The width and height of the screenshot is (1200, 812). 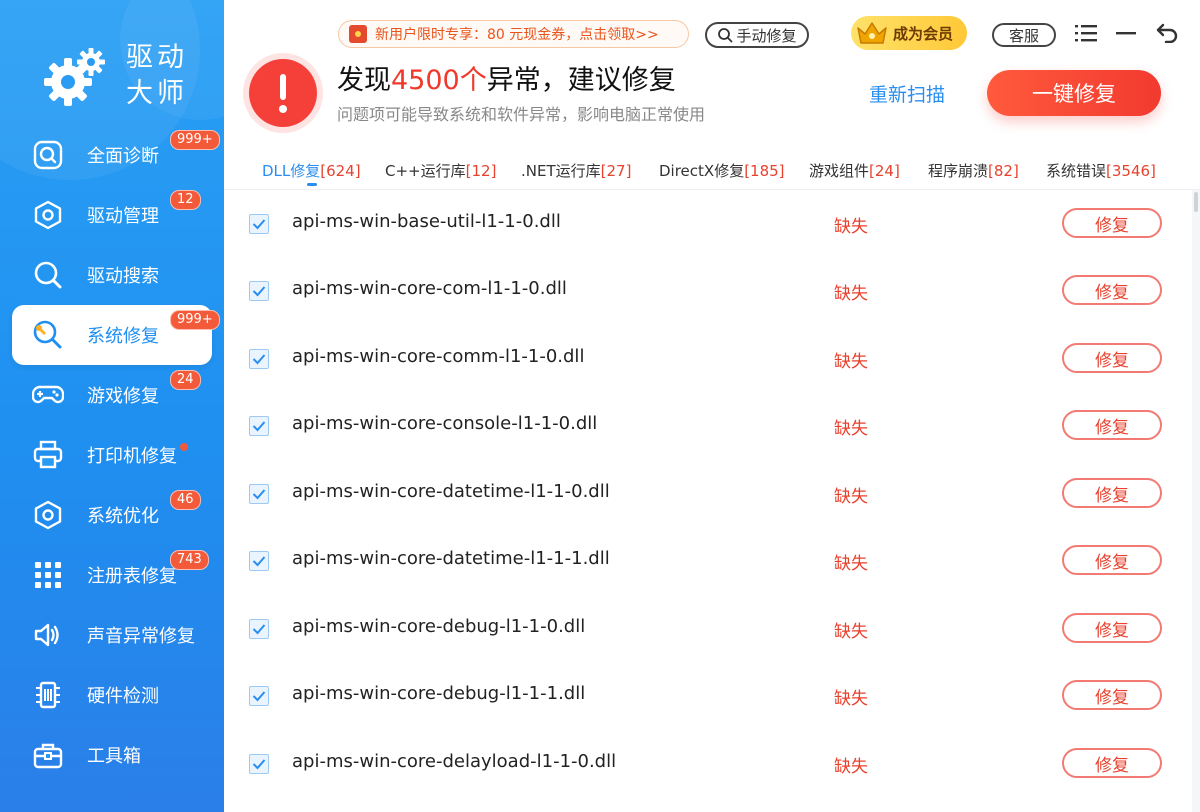 I want to click on sidebar-item-driver-search: 驱动搜索, so click(x=112, y=275).